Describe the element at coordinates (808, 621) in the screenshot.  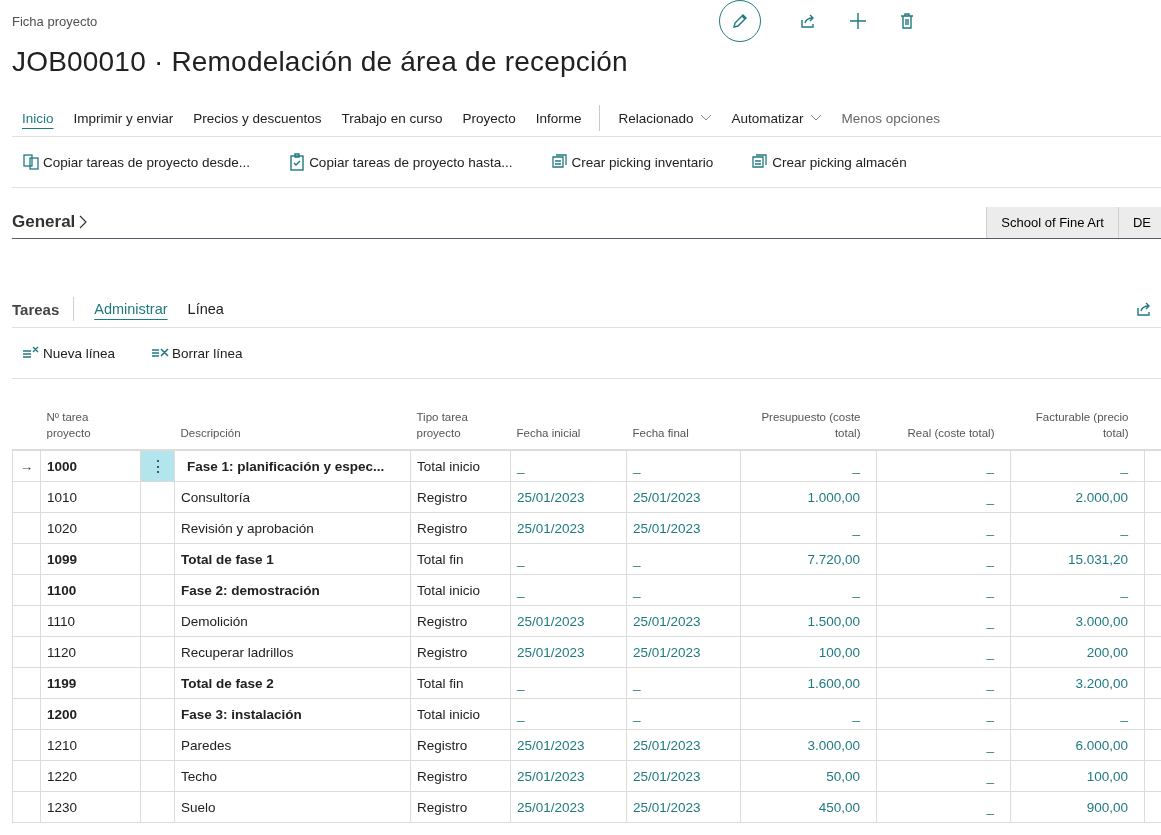
I see `table-cell: 1.500,00` at that location.